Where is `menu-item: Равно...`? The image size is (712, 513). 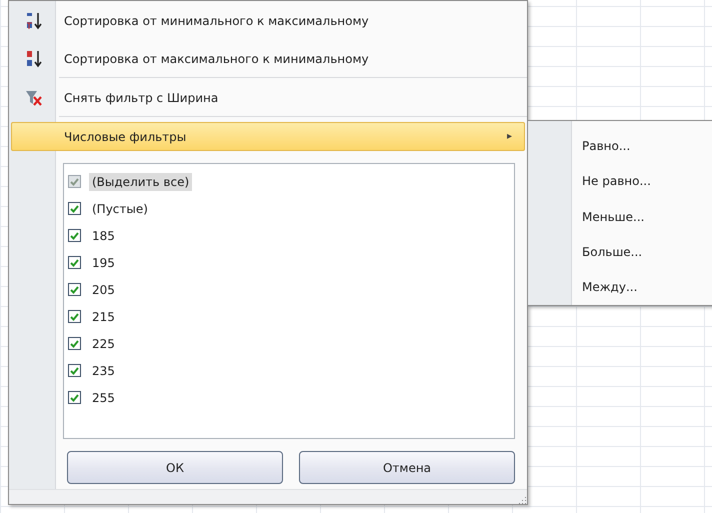
menu-item: Равно... is located at coordinates (620, 146).